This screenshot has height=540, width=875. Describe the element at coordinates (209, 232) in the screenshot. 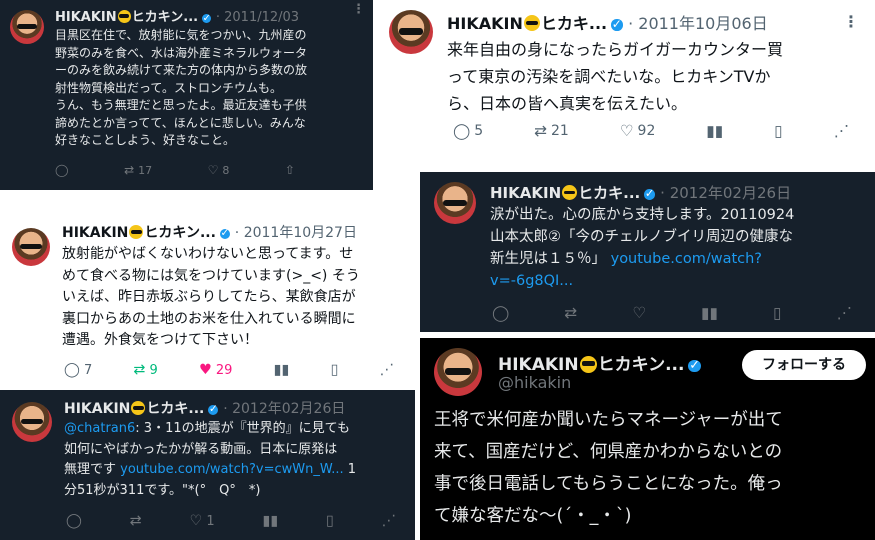

I see `tweet-header: HIKAKIN ヒカキン... ✓ · 2011年10月27日` at that location.